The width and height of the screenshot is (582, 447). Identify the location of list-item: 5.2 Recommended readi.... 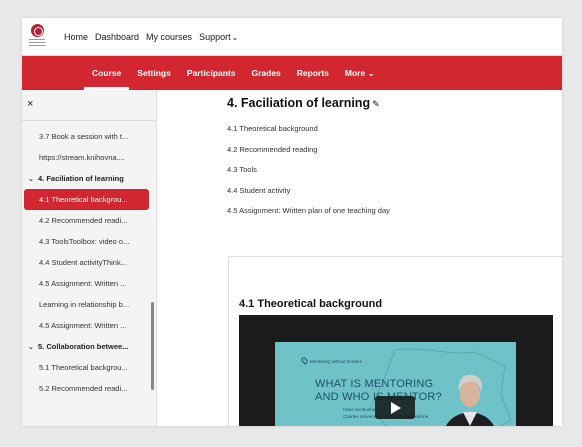
(87, 388).